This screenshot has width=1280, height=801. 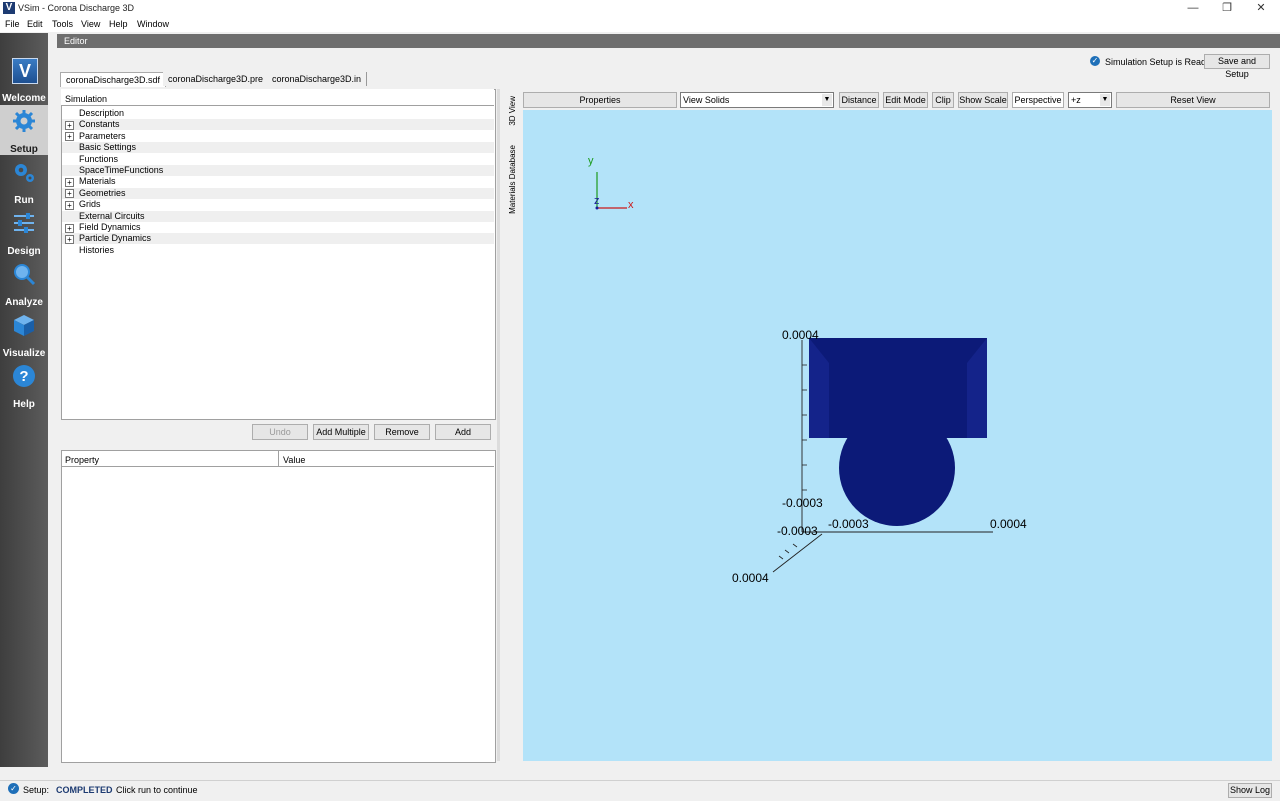 What do you see at coordinates (12, 24) in the screenshot?
I see `menu-file: File` at bounding box center [12, 24].